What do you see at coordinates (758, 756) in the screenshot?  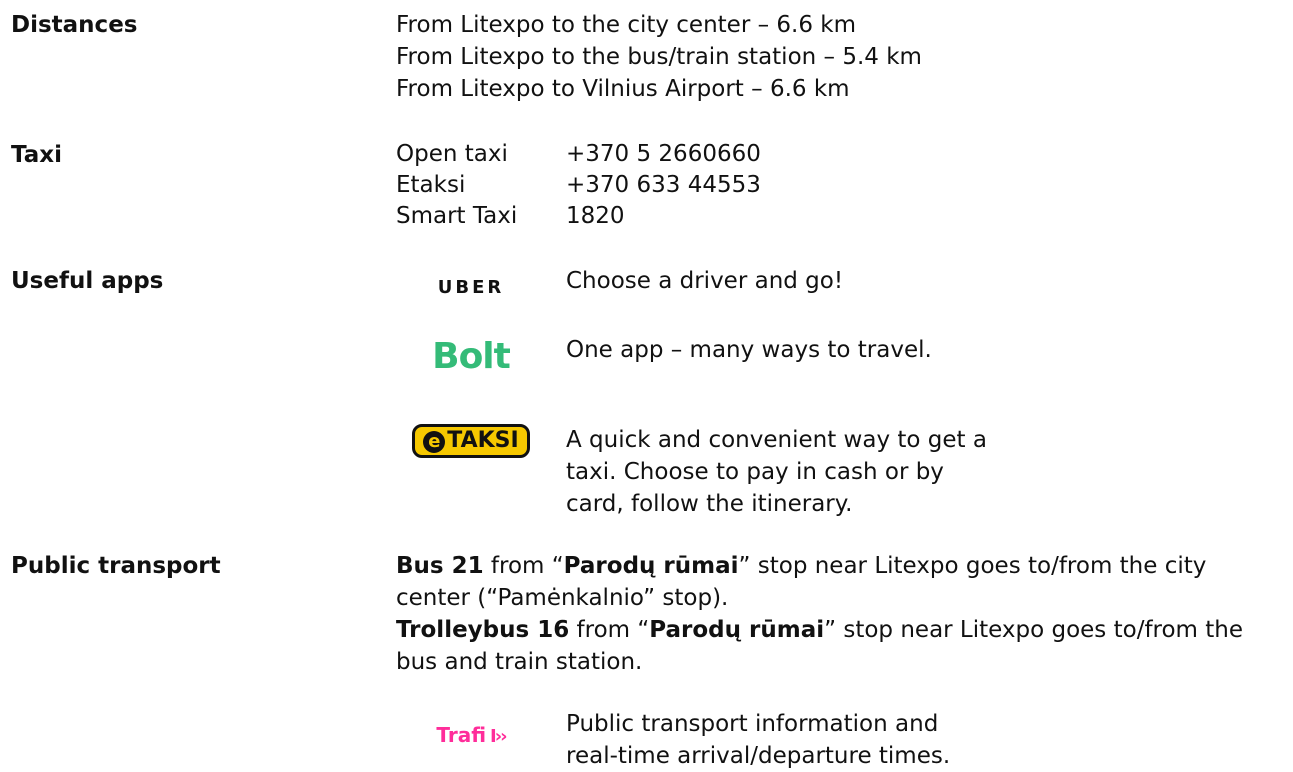 I see `trafi-description-line: real-time arrival/departure times.` at bounding box center [758, 756].